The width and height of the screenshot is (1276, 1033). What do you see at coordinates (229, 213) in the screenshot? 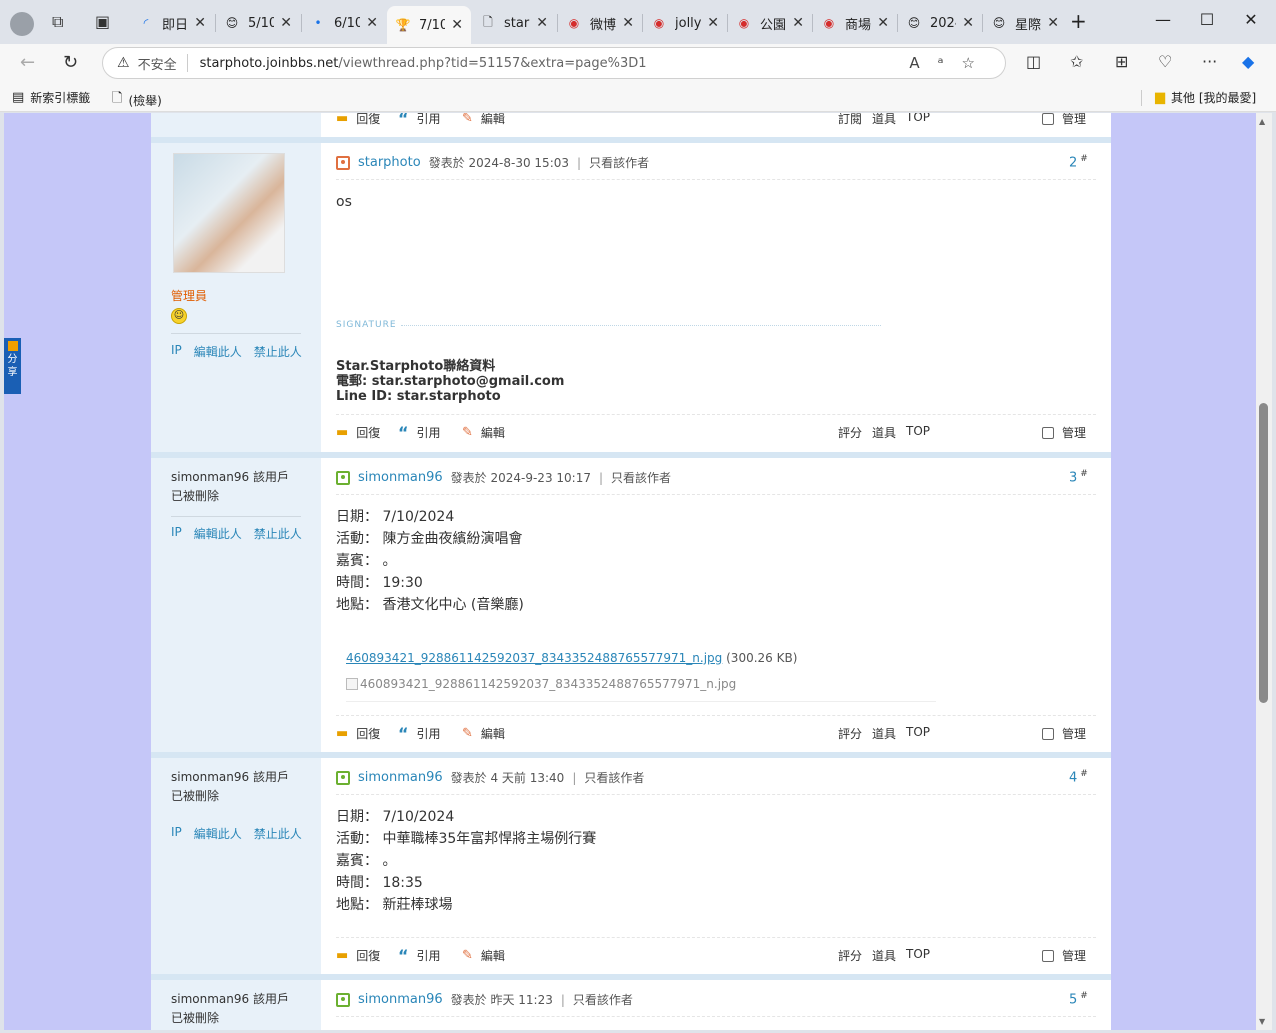
I see `avatar` at bounding box center [229, 213].